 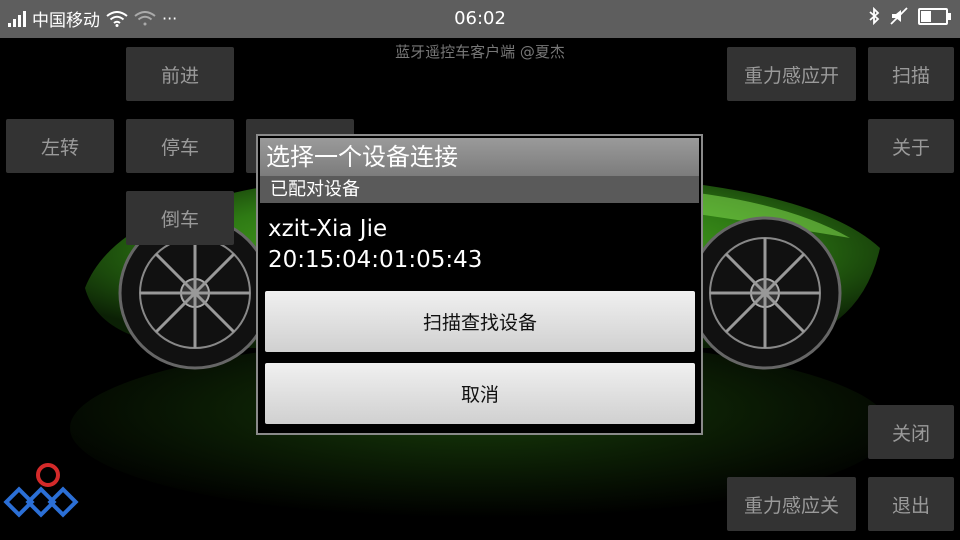 What do you see at coordinates (874, 16) in the screenshot?
I see `bluetooth-icon` at bounding box center [874, 16].